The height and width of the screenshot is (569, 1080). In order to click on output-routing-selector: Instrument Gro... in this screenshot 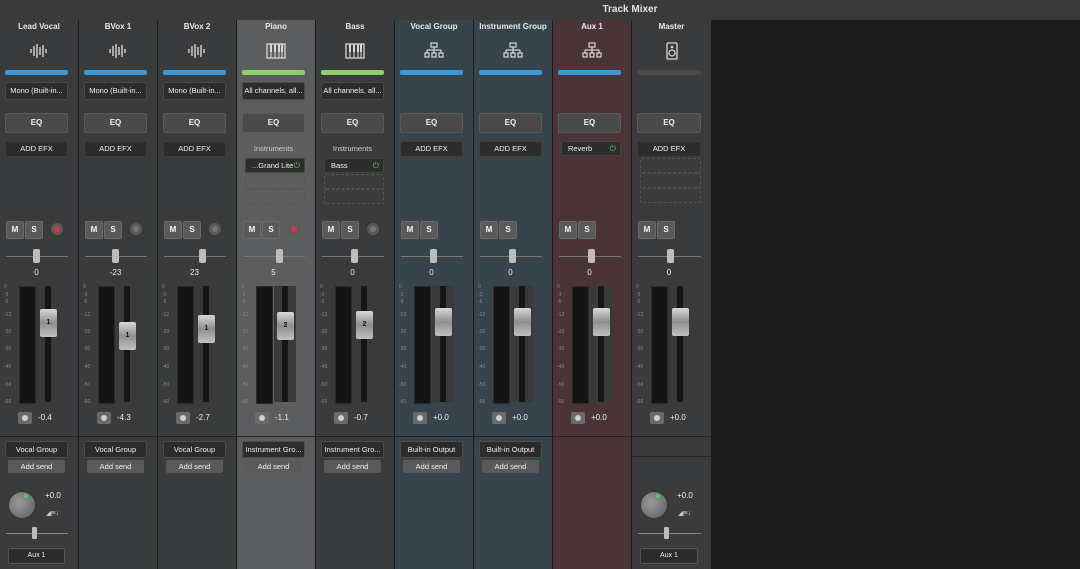, I will do `click(352, 449)`.